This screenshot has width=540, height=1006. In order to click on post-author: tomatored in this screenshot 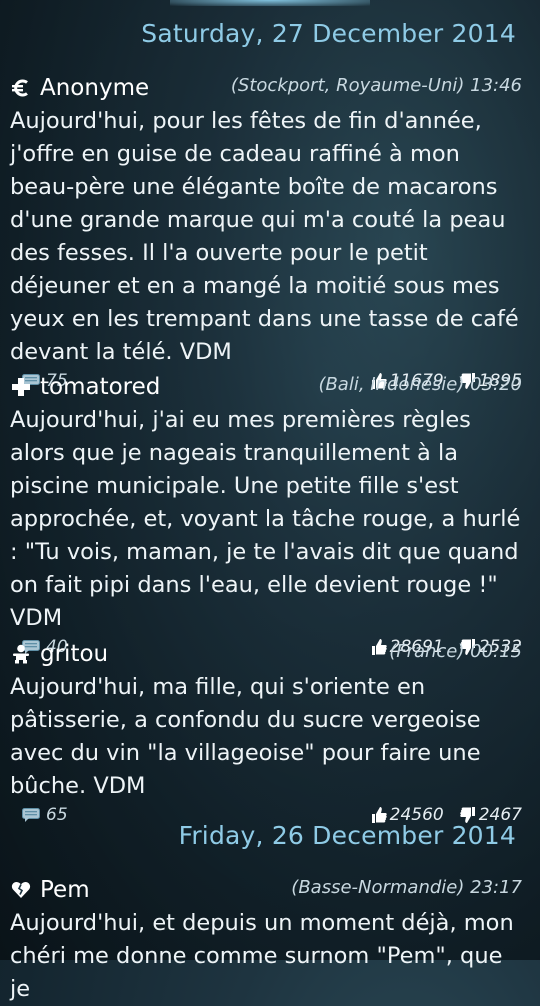, I will do `click(85, 387)`.